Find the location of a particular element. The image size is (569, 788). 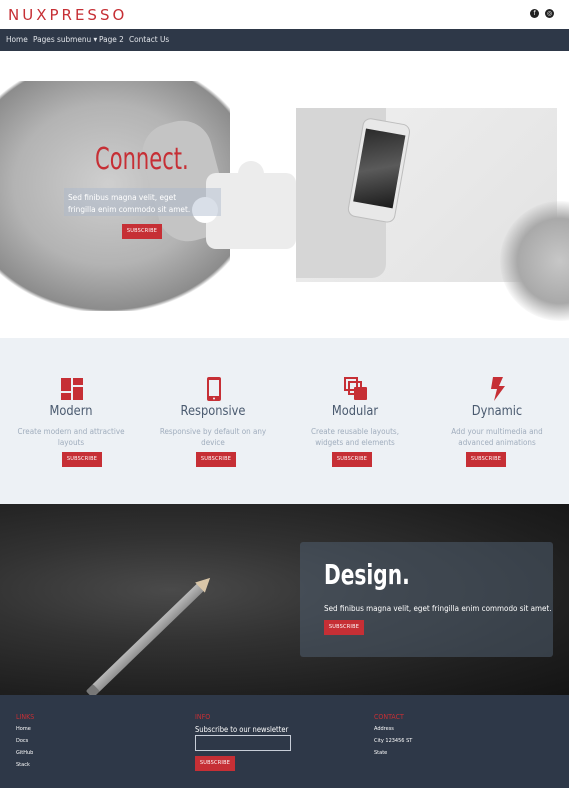

feature-title: Responsive is located at coordinates (213, 411).